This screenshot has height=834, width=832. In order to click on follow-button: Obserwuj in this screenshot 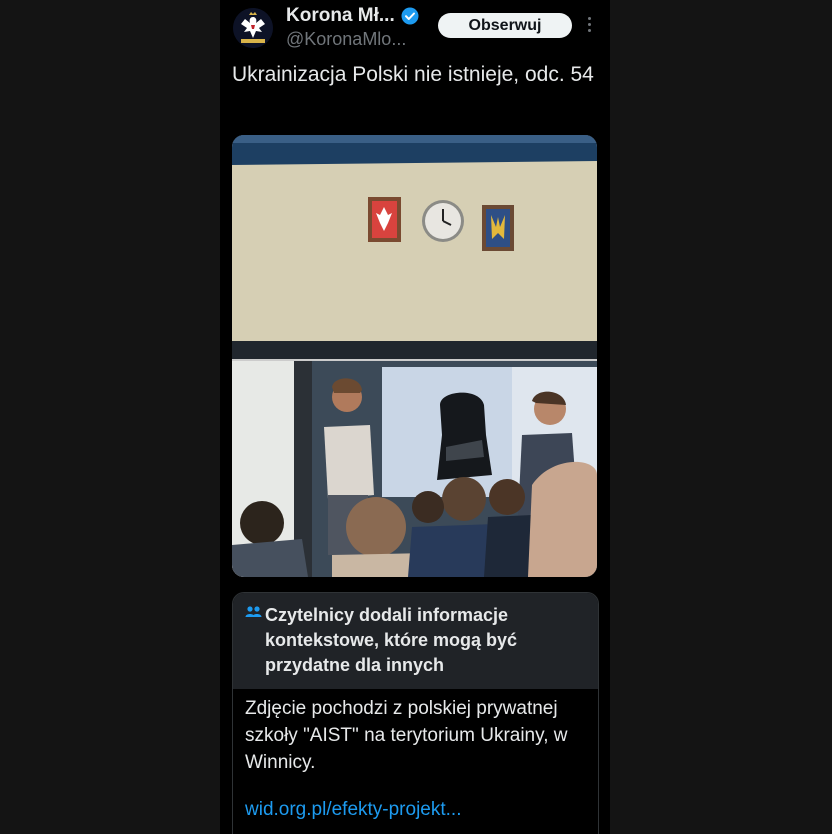, I will do `click(505, 25)`.